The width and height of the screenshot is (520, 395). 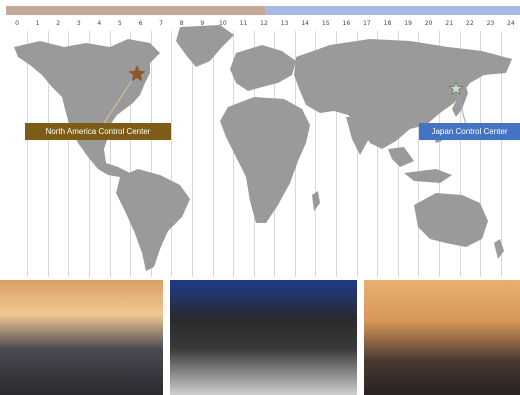 What do you see at coordinates (87, 109) in the screenshot?
I see `north-america-land` at bounding box center [87, 109].